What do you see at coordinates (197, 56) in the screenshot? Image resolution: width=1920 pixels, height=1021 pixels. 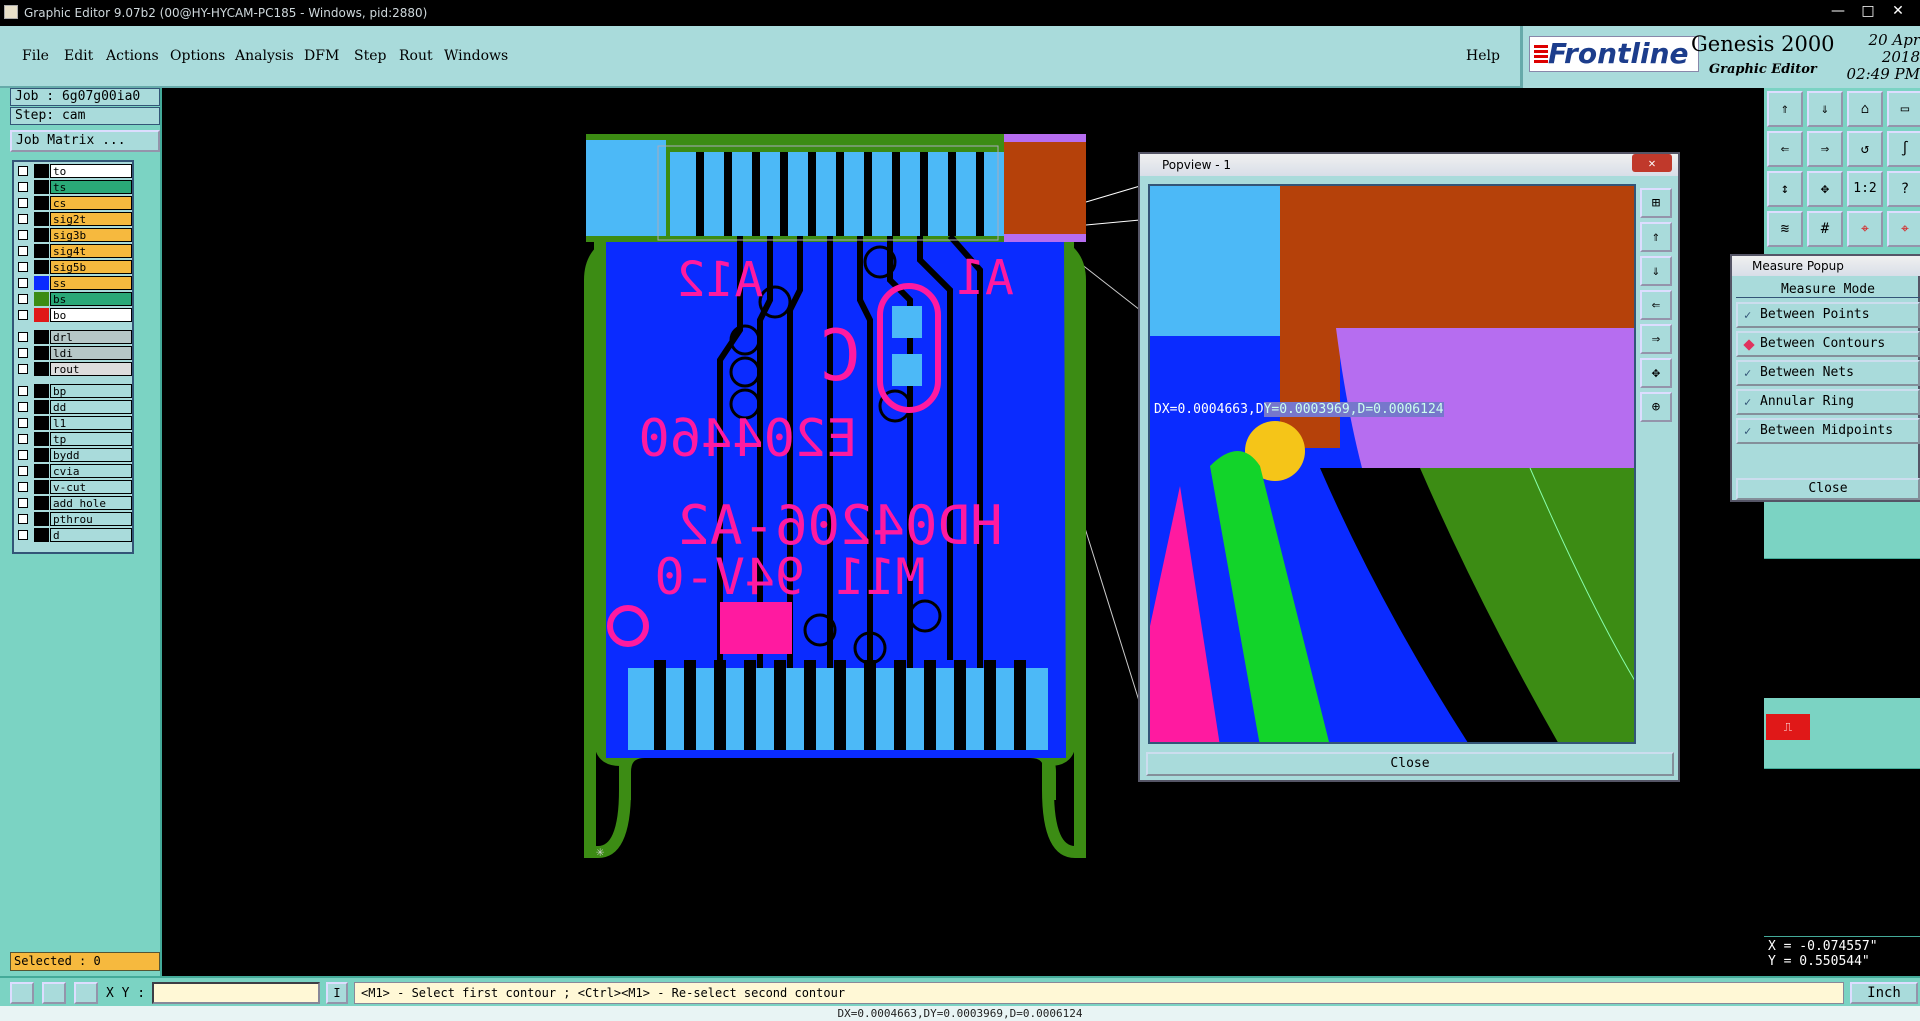 I see `menu-options: Options` at bounding box center [197, 56].